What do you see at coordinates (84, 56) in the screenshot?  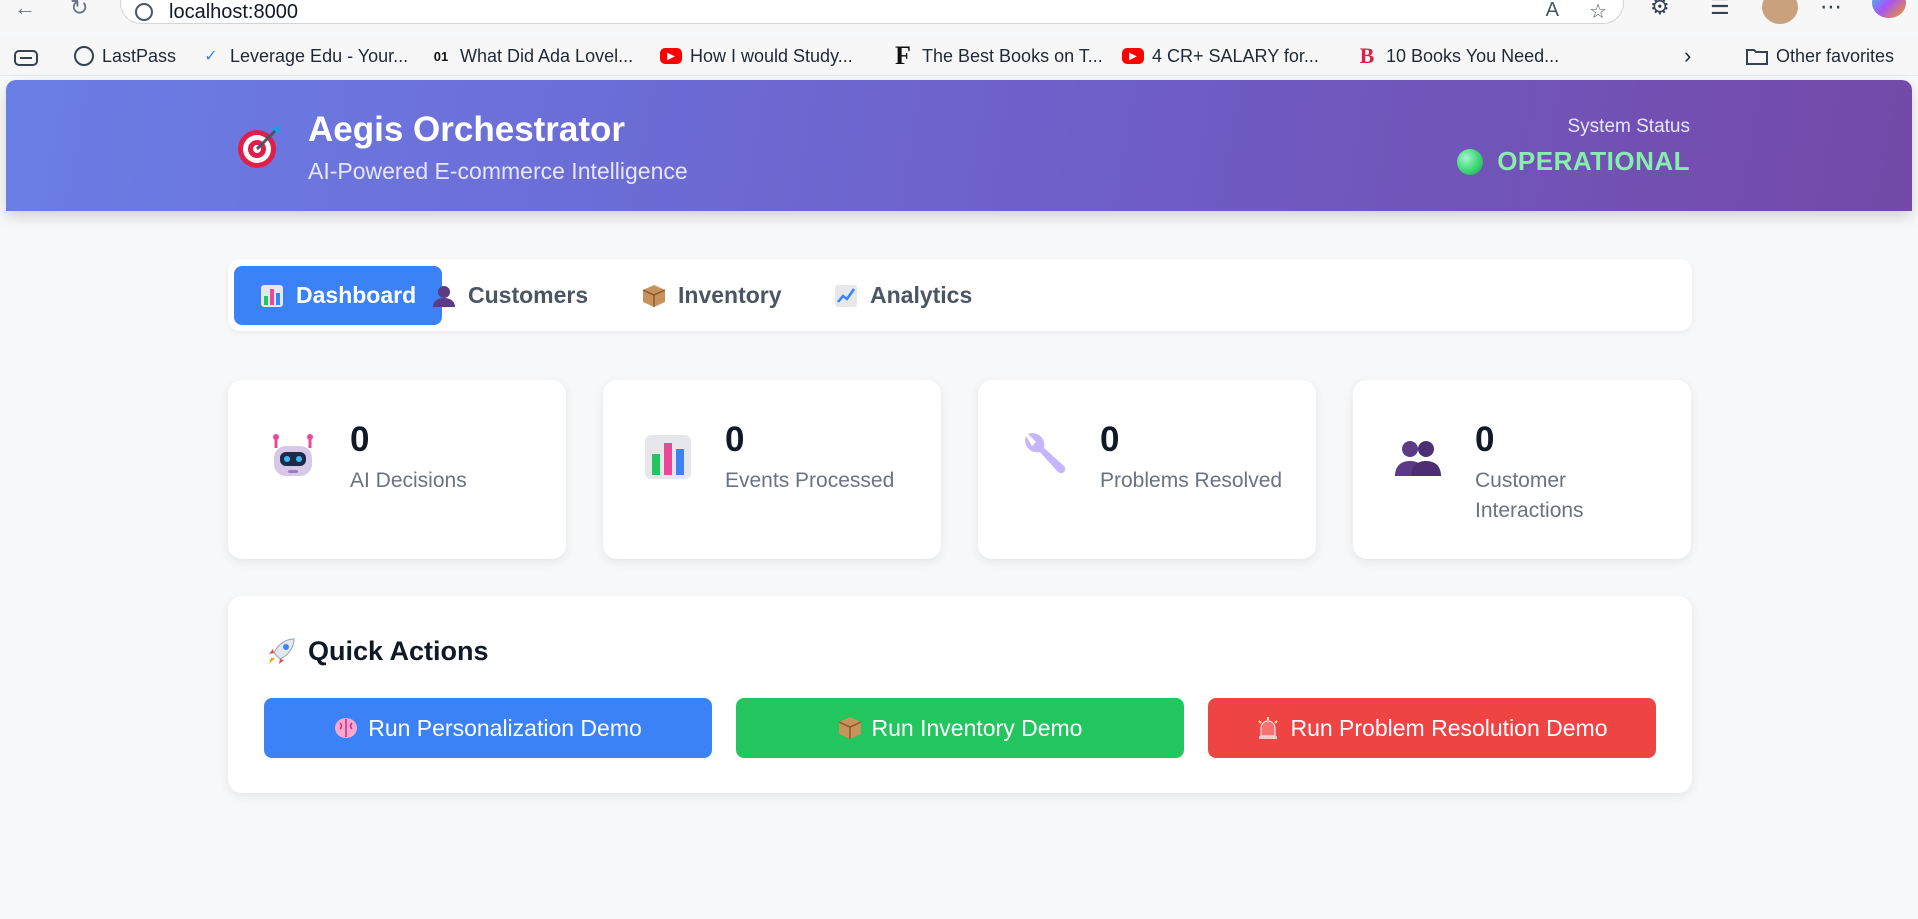 I see `globe-icon` at bounding box center [84, 56].